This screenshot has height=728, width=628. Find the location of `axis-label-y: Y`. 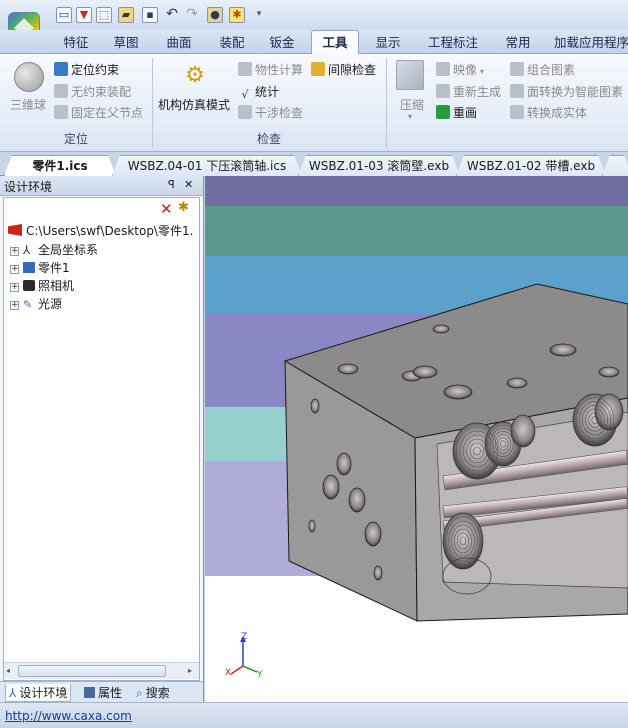

axis-label-y: Y is located at coordinates (260, 675).